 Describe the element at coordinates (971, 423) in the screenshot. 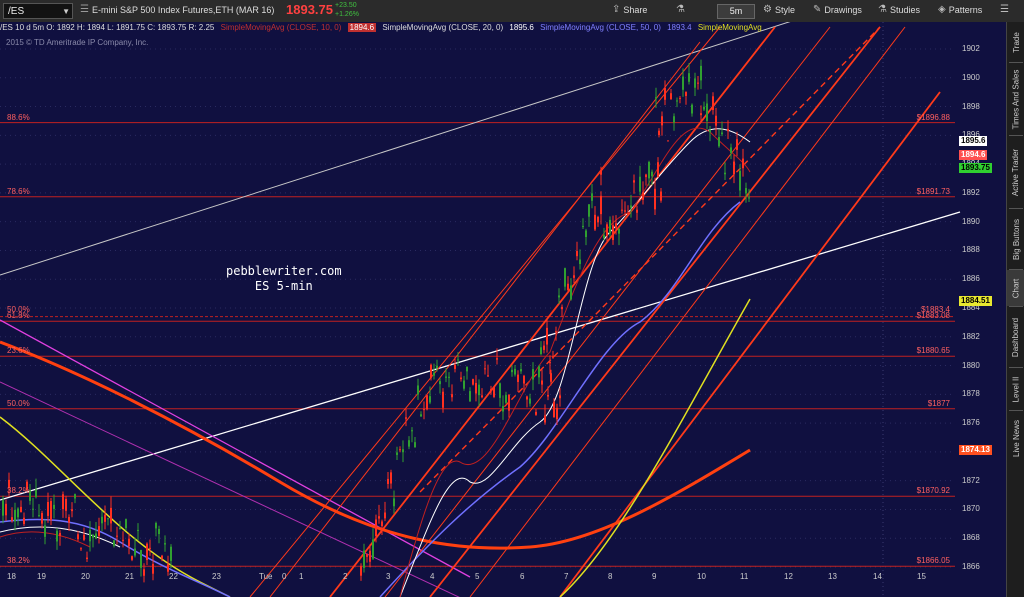

I see `y-axis-tick: 1876` at that location.